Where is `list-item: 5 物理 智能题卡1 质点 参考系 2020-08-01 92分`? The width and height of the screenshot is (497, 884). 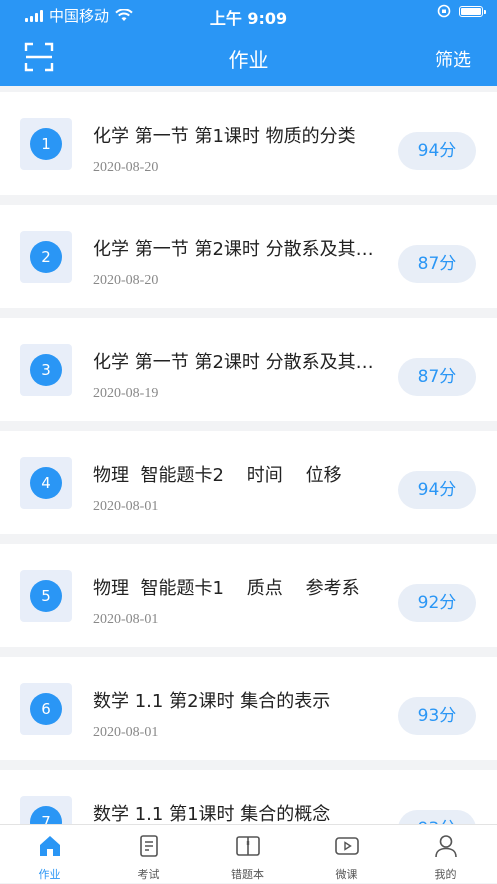 list-item: 5 物理 智能题卡1 质点 参考系 2020-08-01 92分 is located at coordinates (248, 595).